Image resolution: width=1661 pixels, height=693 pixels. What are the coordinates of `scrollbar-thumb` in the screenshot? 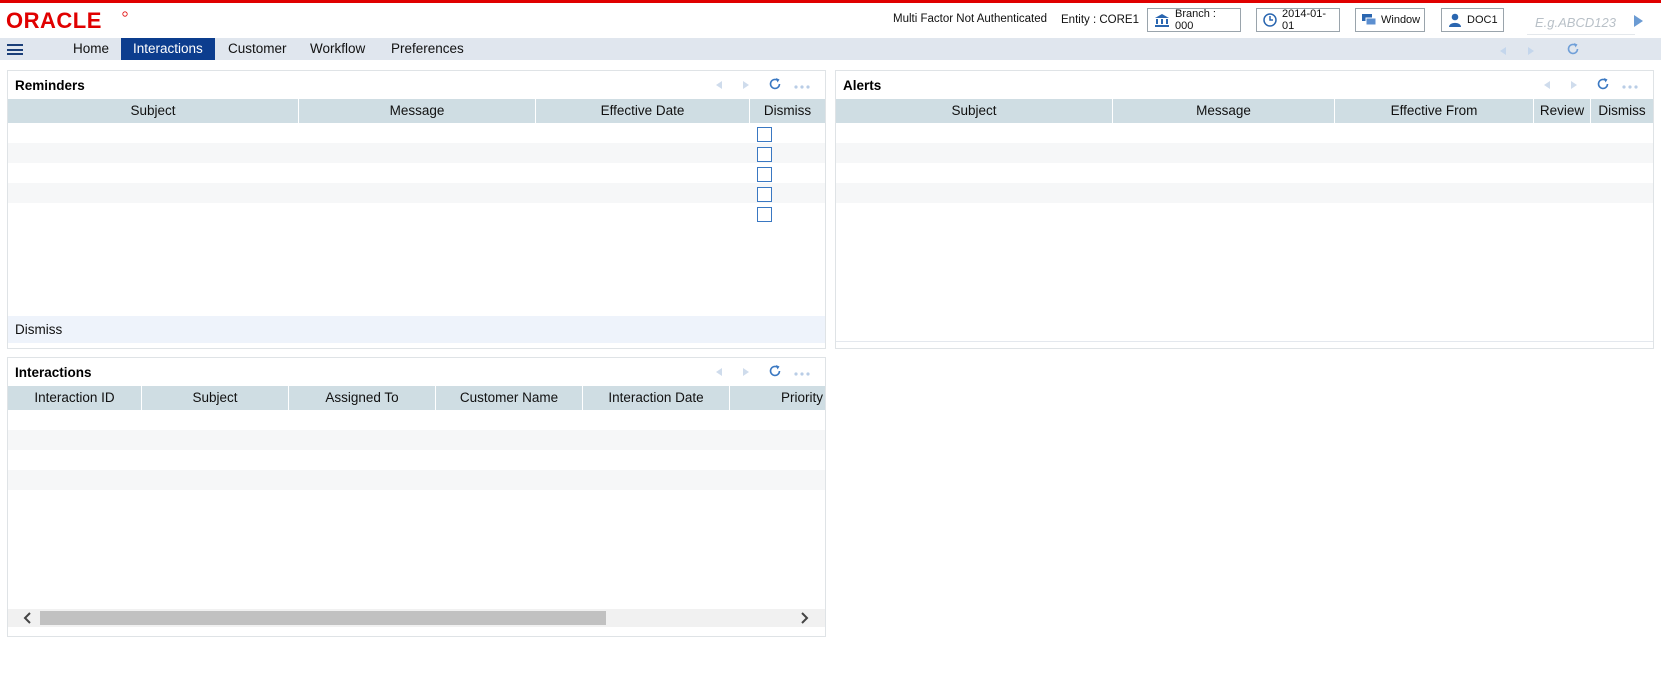 It's located at (323, 618).